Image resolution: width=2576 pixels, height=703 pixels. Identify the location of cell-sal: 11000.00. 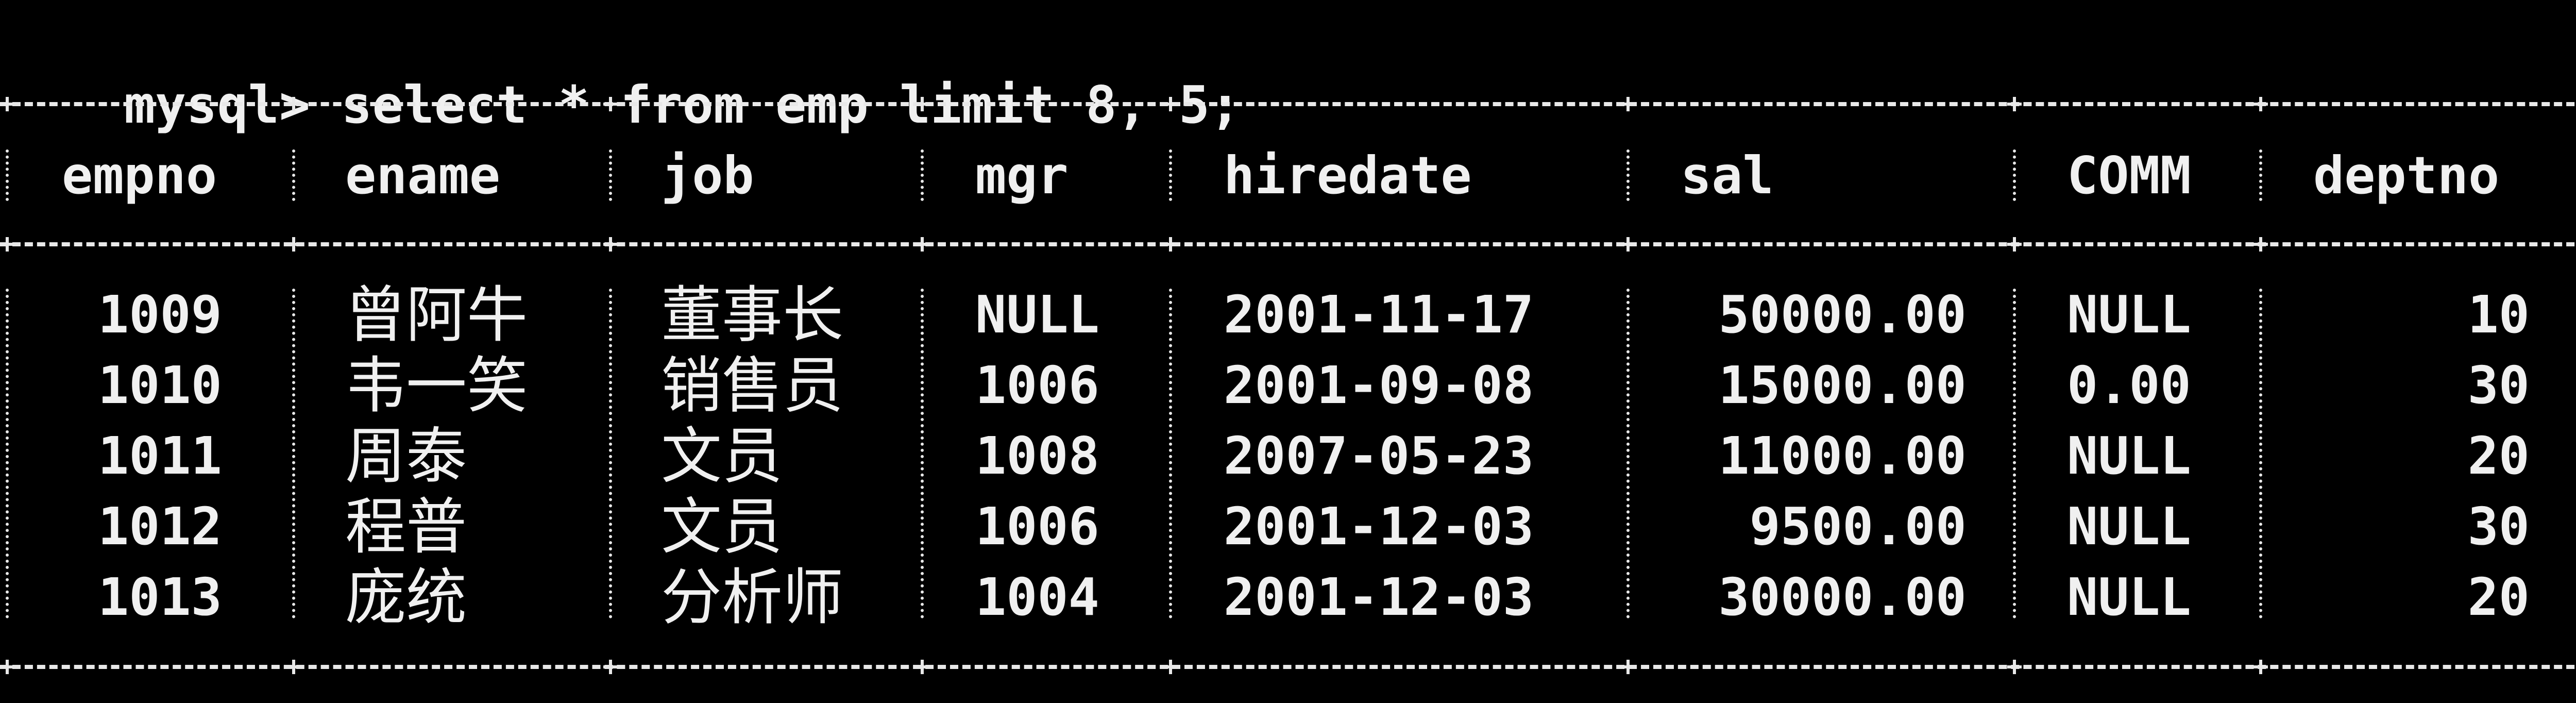
(1842, 456).